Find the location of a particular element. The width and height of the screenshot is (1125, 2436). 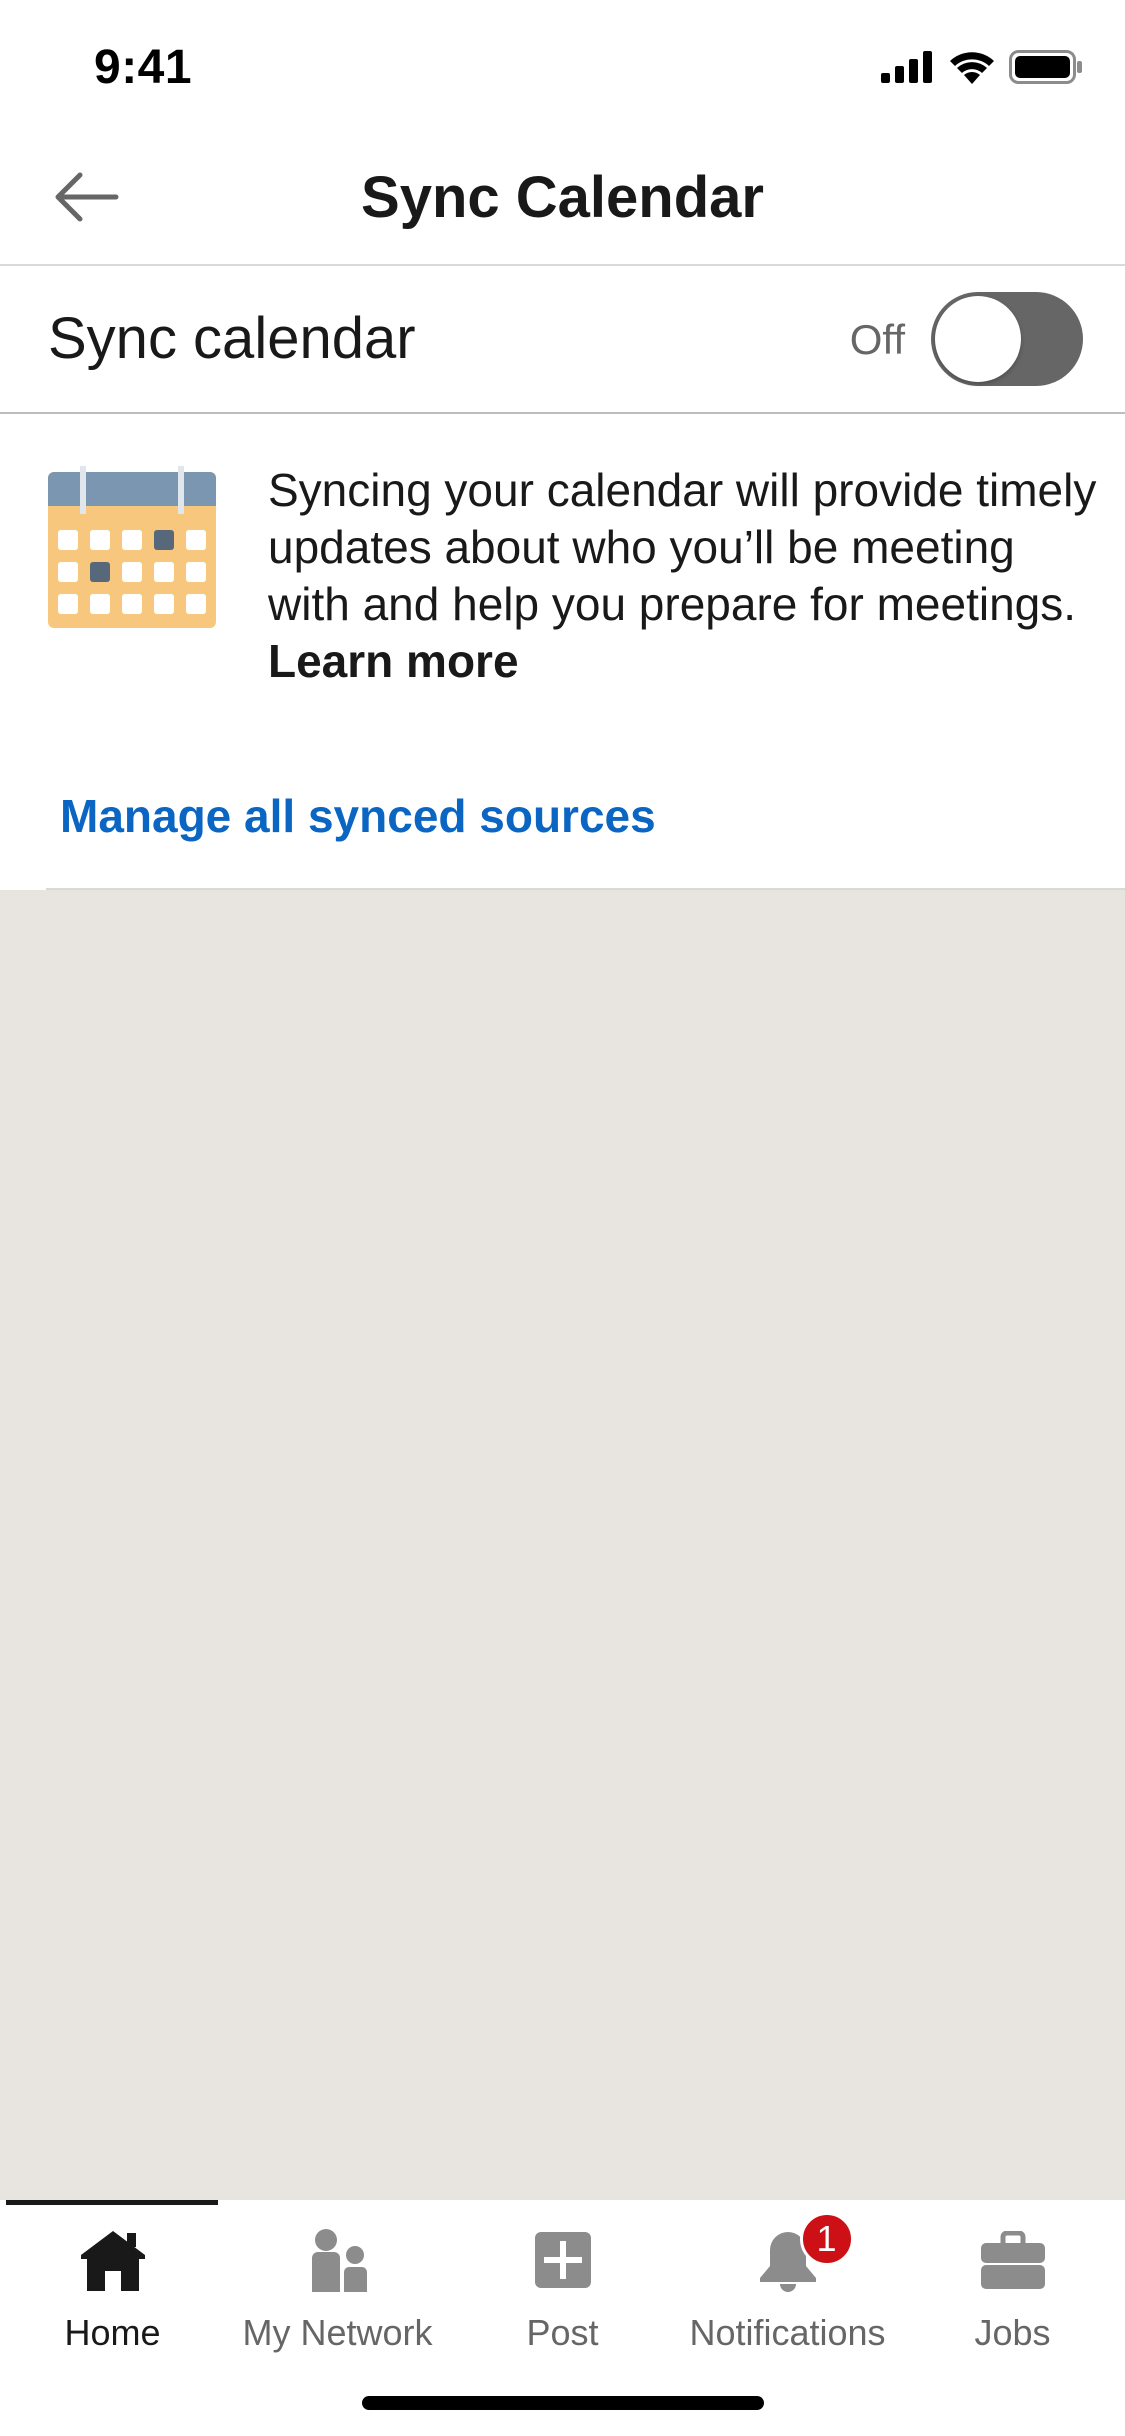

sync-calendar-toggle is located at coordinates (1007, 339).